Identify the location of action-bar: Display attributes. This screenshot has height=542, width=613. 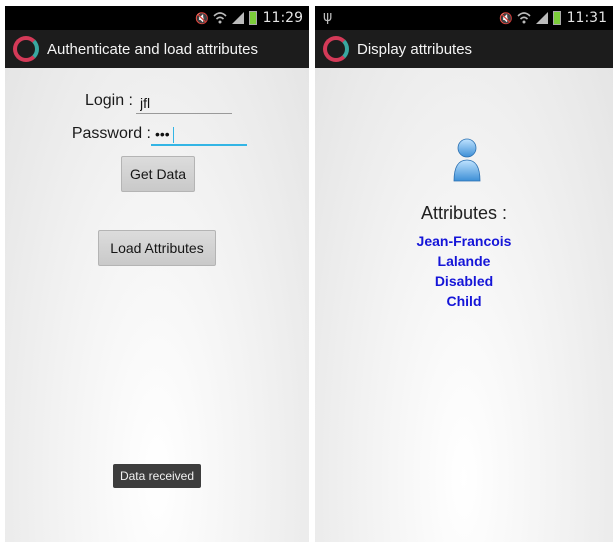
(464, 49).